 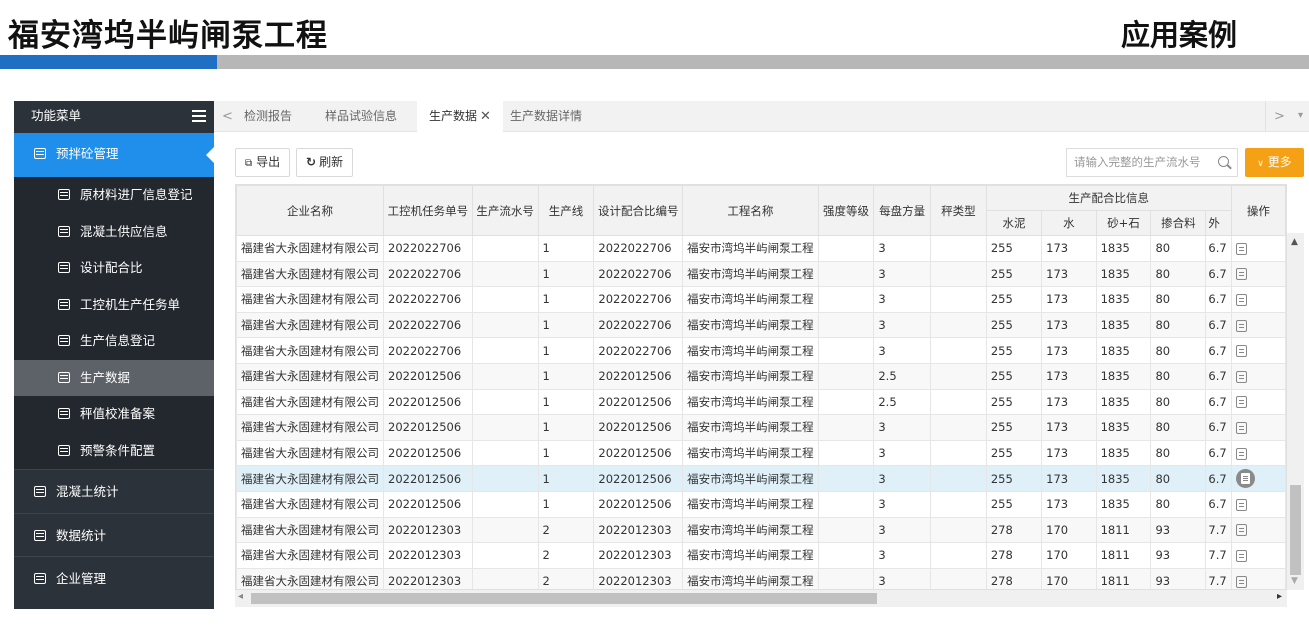 I want to click on column-header-project: 工程名称, so click(x=750, y=210).